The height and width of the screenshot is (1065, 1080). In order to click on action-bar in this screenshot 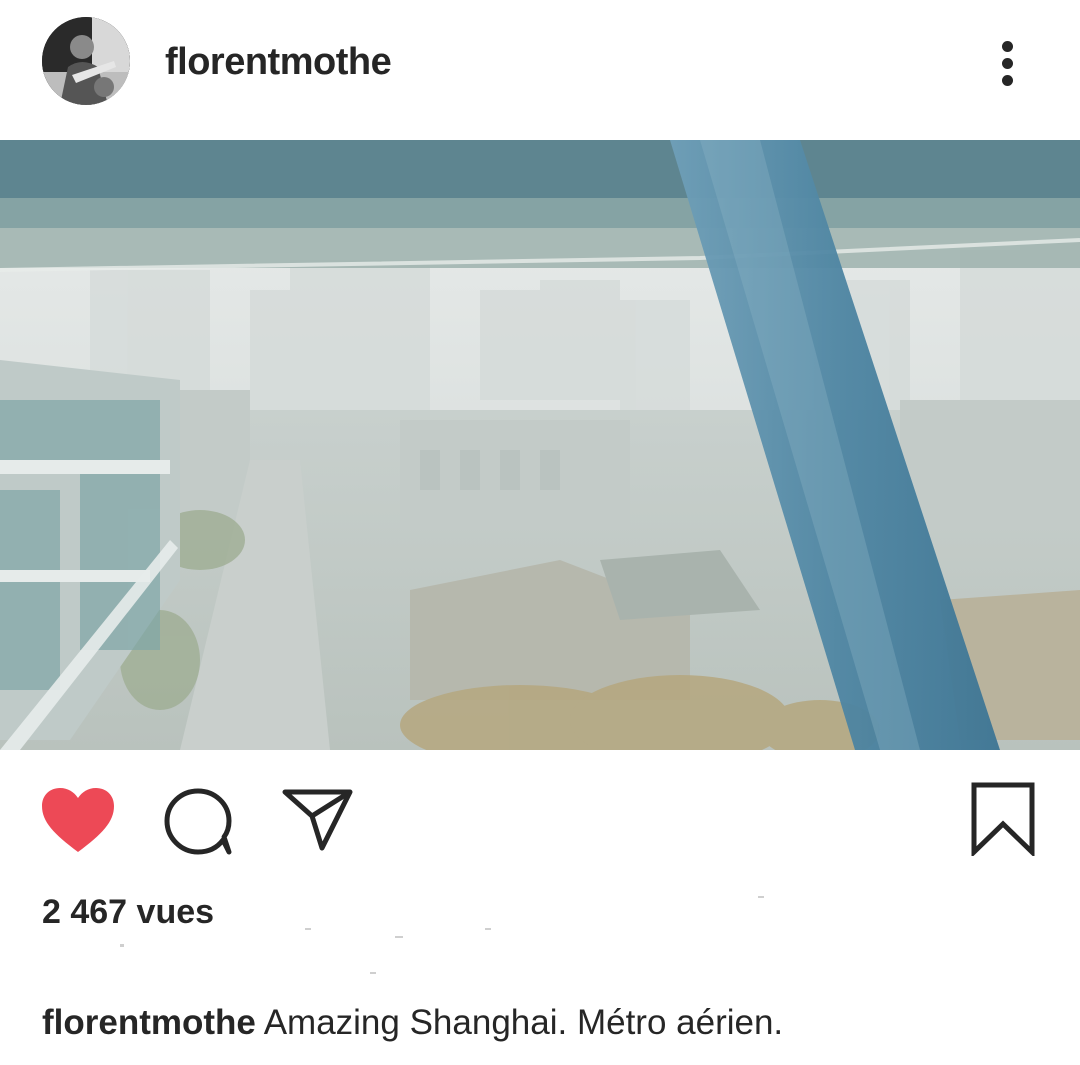, I will do `click(540, 820)`.